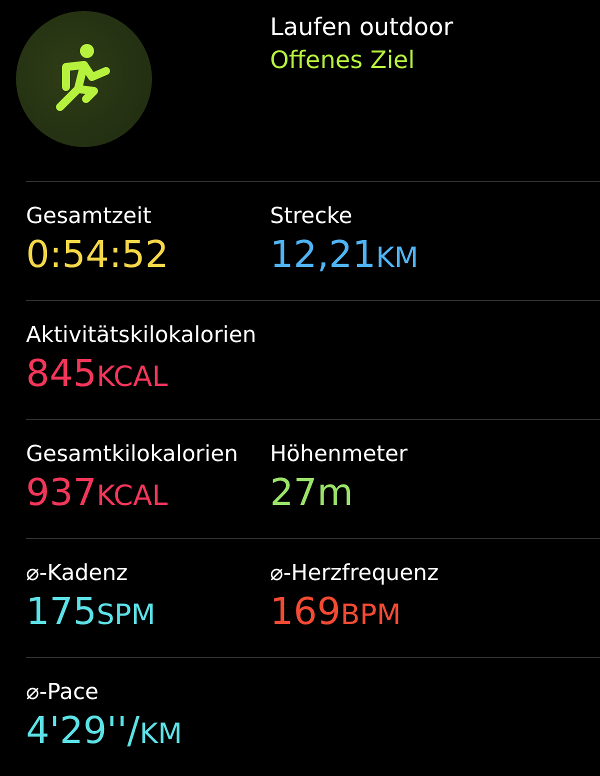 Image resolution: width=600 pixels, height=776 pixels. I want to click on metric-label: ⌀-Pace, so click(62, 693).